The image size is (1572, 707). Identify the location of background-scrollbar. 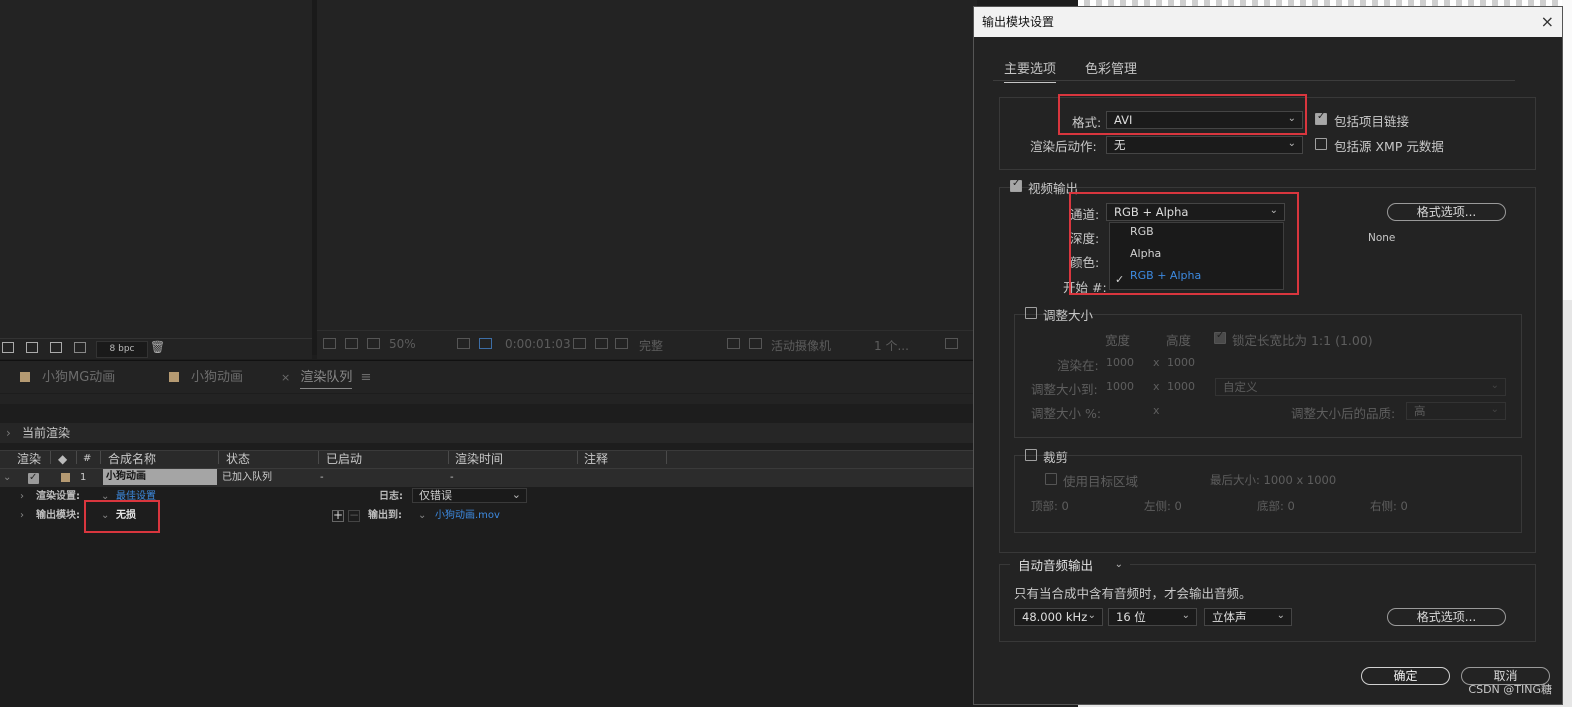
(1567, 150).